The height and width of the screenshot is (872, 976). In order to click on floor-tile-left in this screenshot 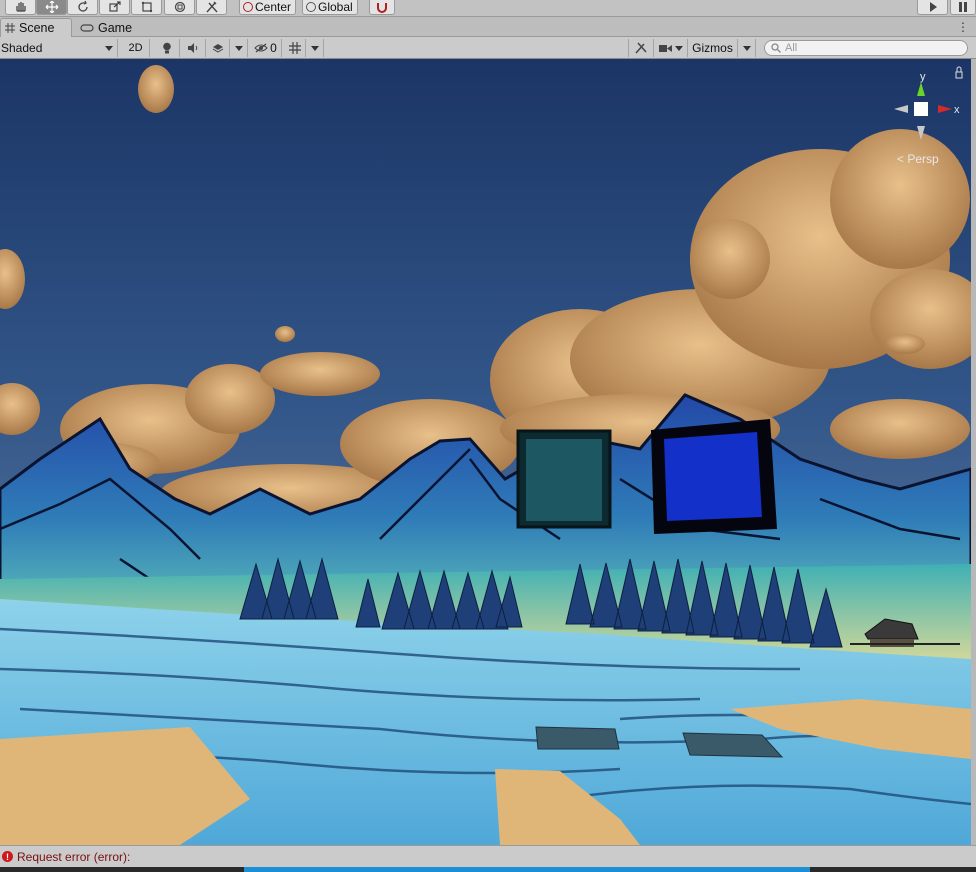, I will do `click(577, 738)`.